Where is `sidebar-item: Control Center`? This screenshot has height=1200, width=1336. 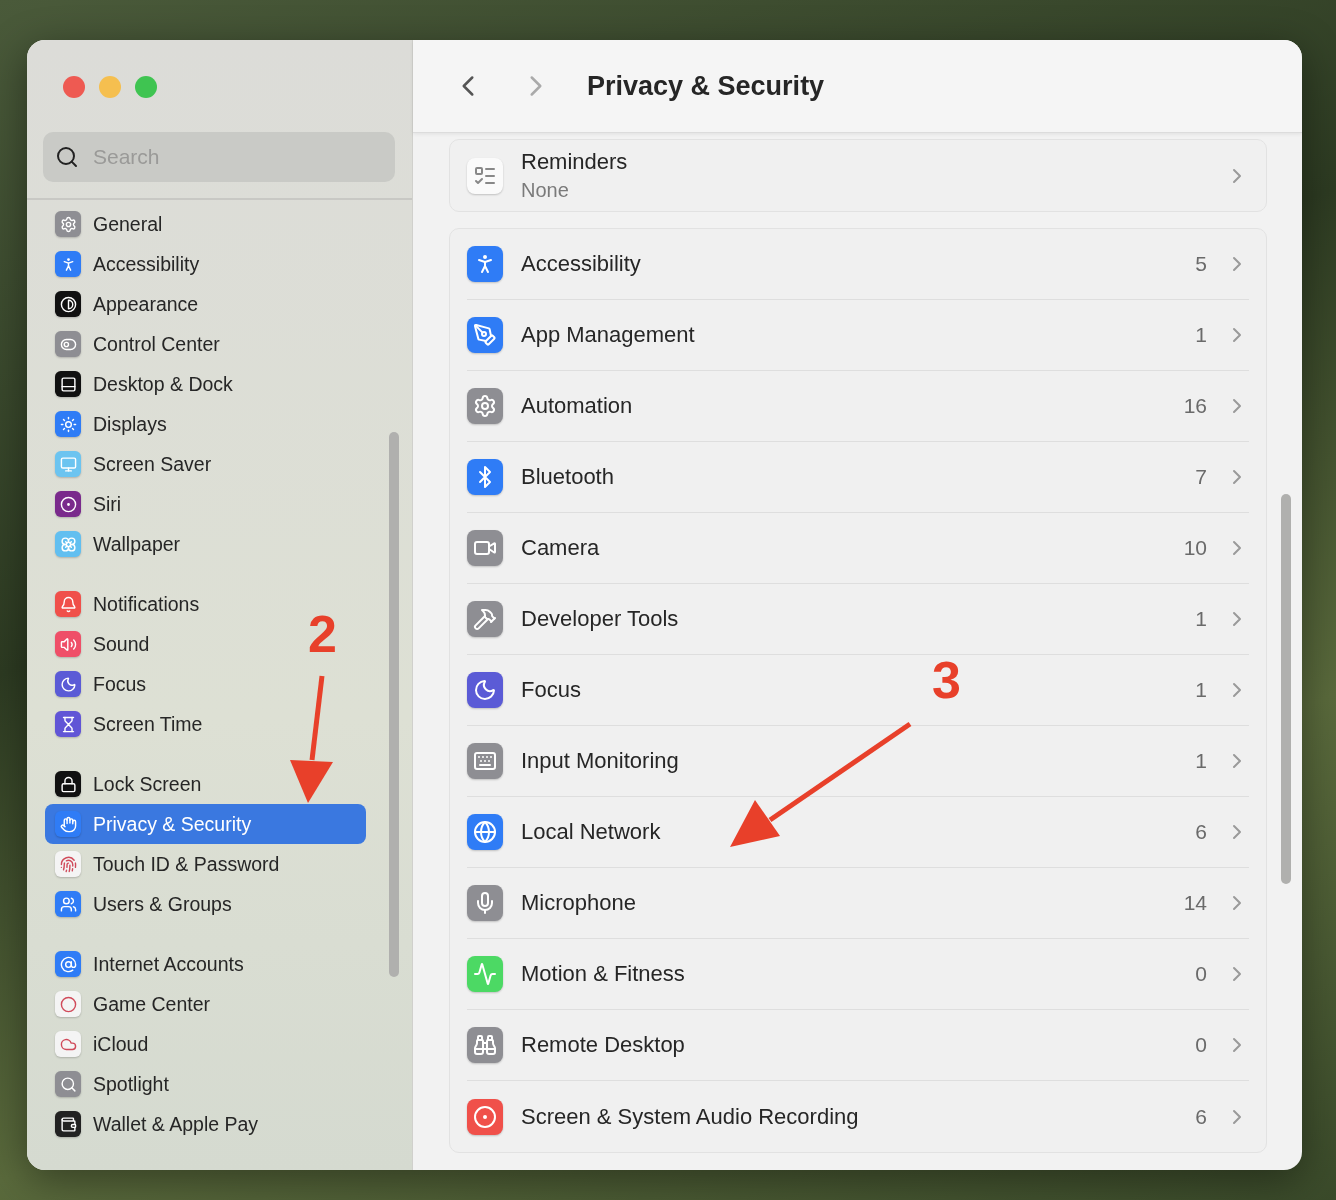
sidebar-item: Control Center is located at coordinates (137, 344).